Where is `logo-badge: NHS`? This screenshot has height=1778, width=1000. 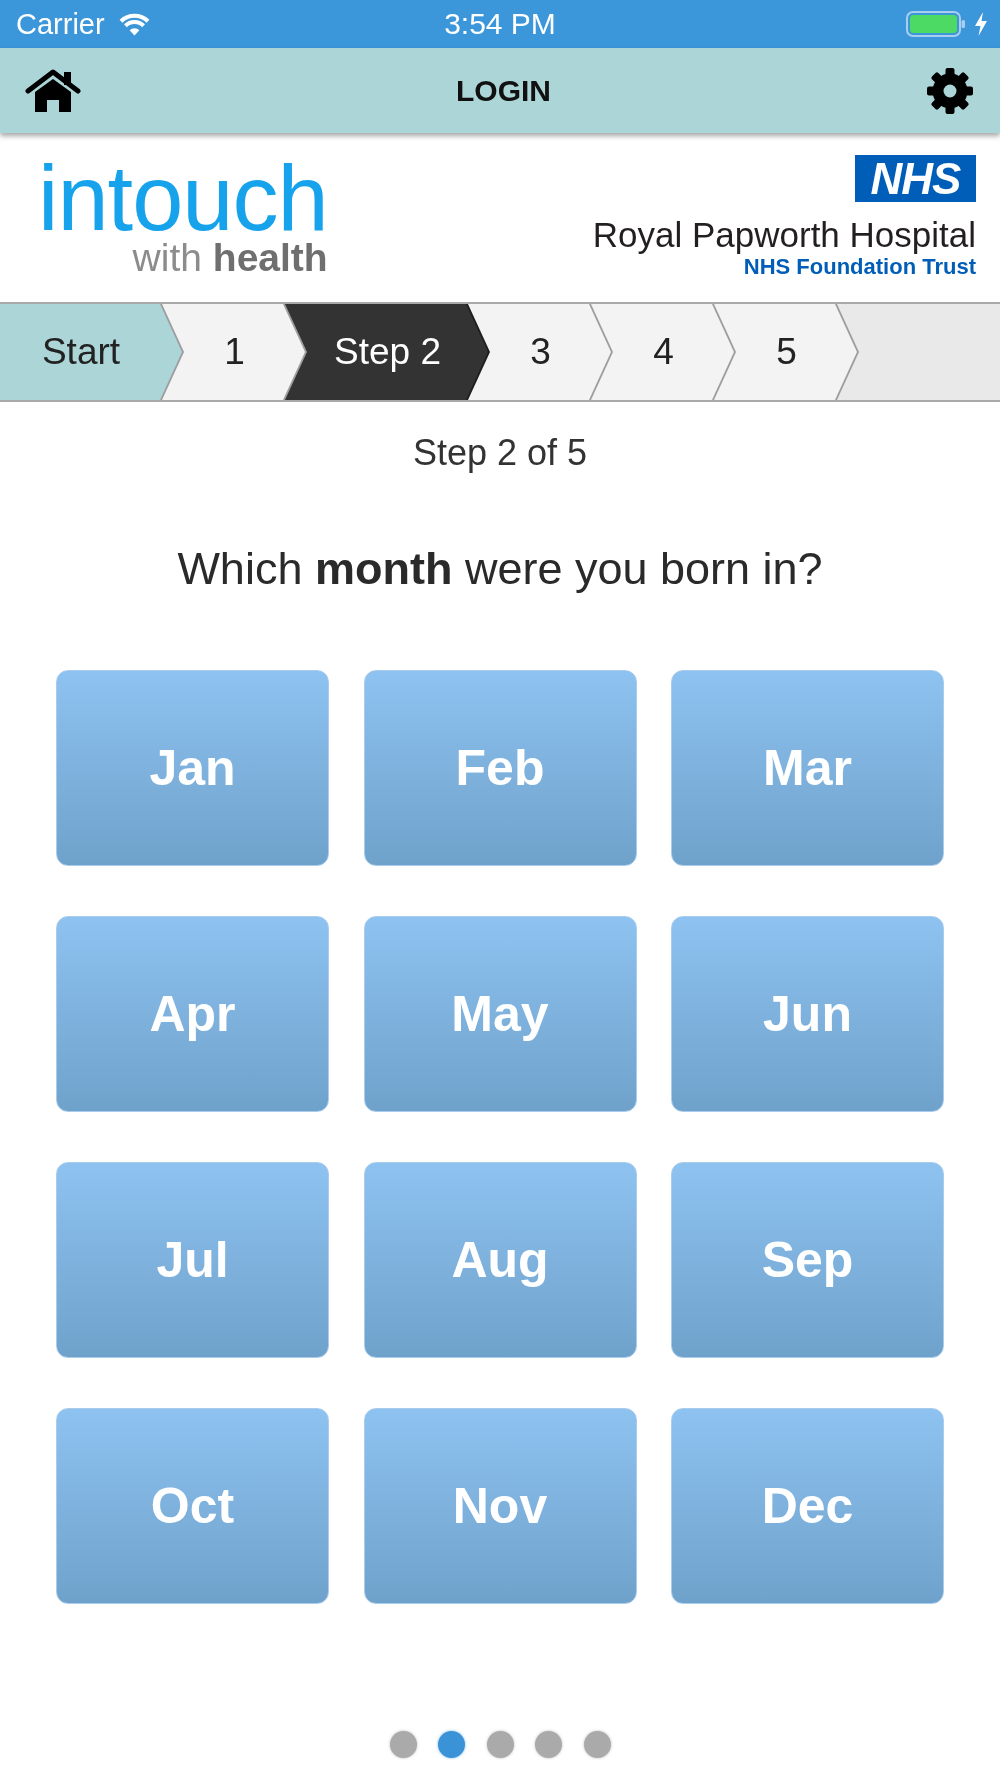
logo-badge: NHS is located at coordinates (915, 178).